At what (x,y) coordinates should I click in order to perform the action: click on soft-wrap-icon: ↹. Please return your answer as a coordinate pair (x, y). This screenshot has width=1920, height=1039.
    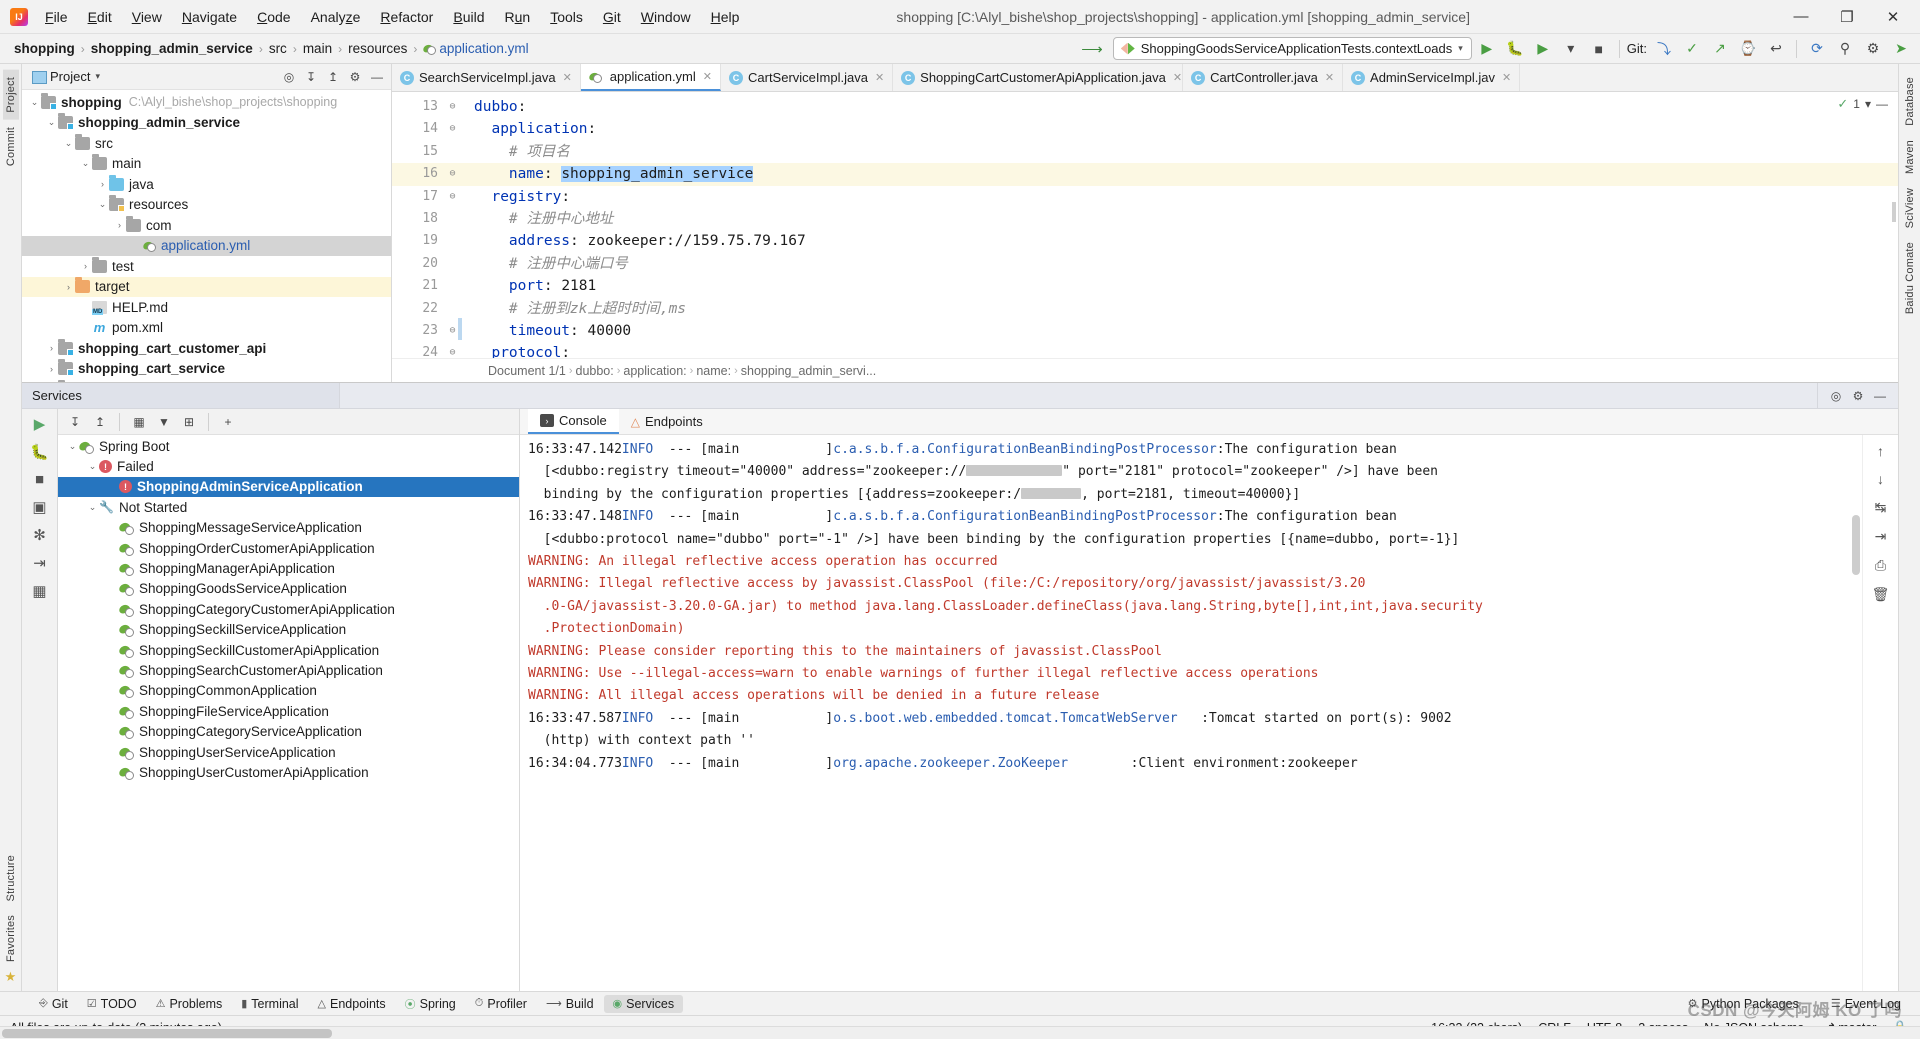
    Looking at the image, I should click on (1881, 507).